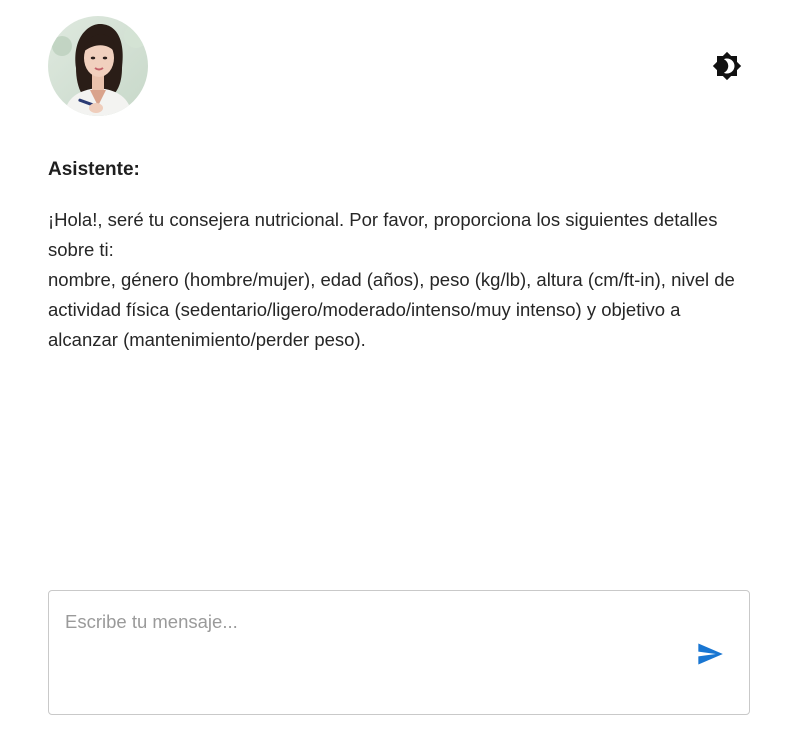 This screenshot has height=756, width=798. Describe the element at coordinates (370, 656) in the screenshot. I see `message-input` at that location.